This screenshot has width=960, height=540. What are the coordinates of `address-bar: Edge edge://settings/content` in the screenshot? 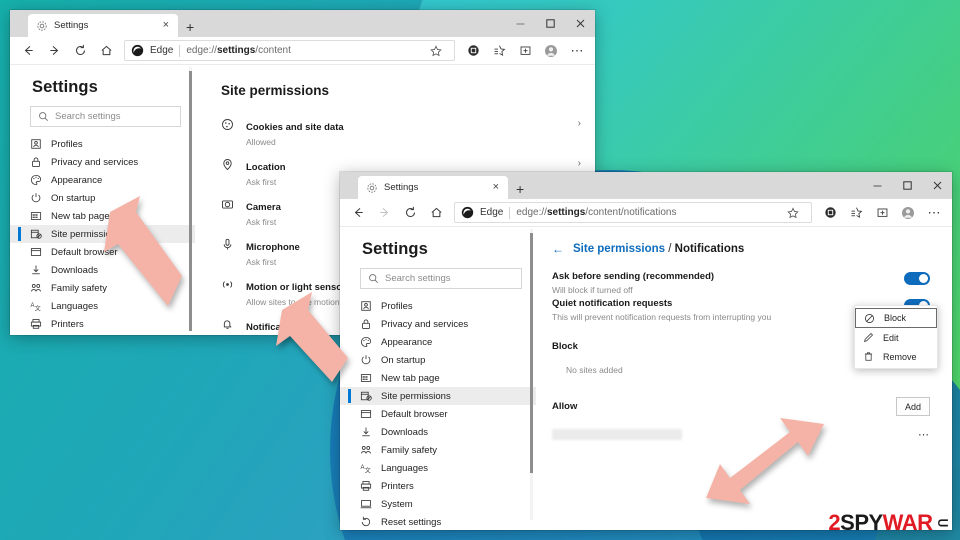 It's located at (289, 50).